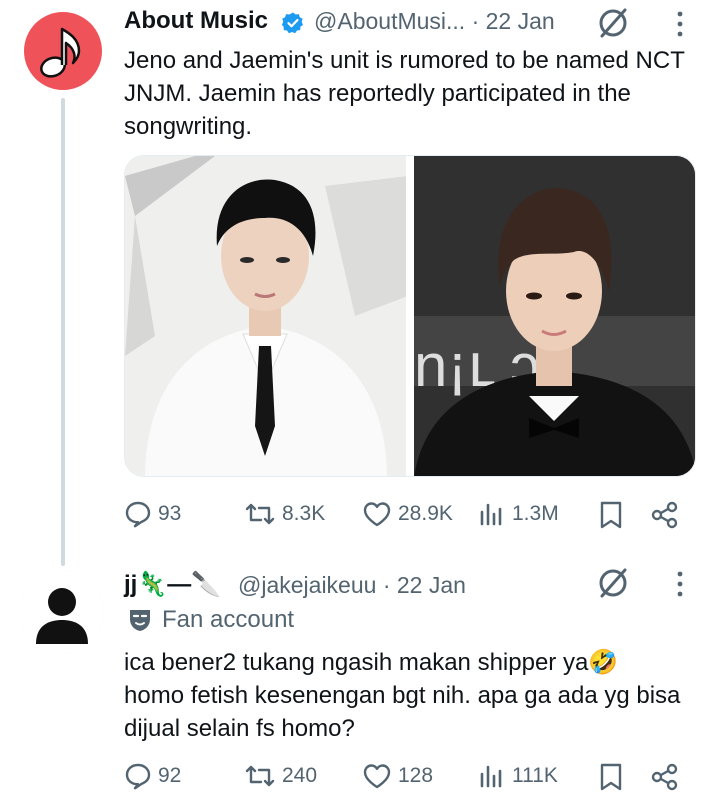 The width and height of the screenshot is (720, 811). I want to click on avatar-about-music, so click(63, 51).